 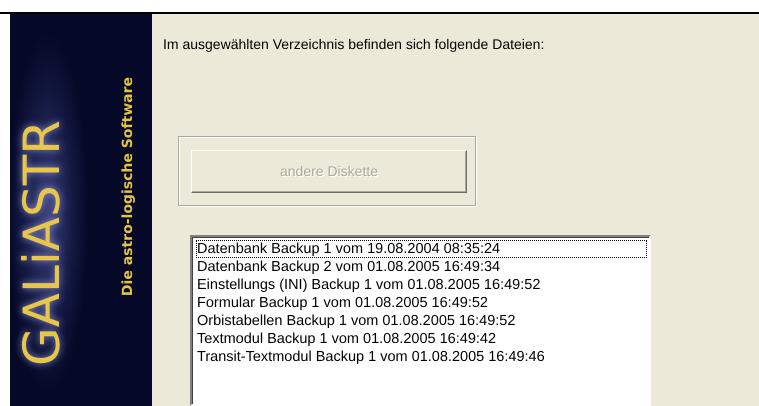 What do you see at coordinates (421, 357) in the screenshot?
I see `file-list-item: Transit-Textmodul Backup 1 vom 01.08.2005 16:49:46` at bounding box center [421, 357].